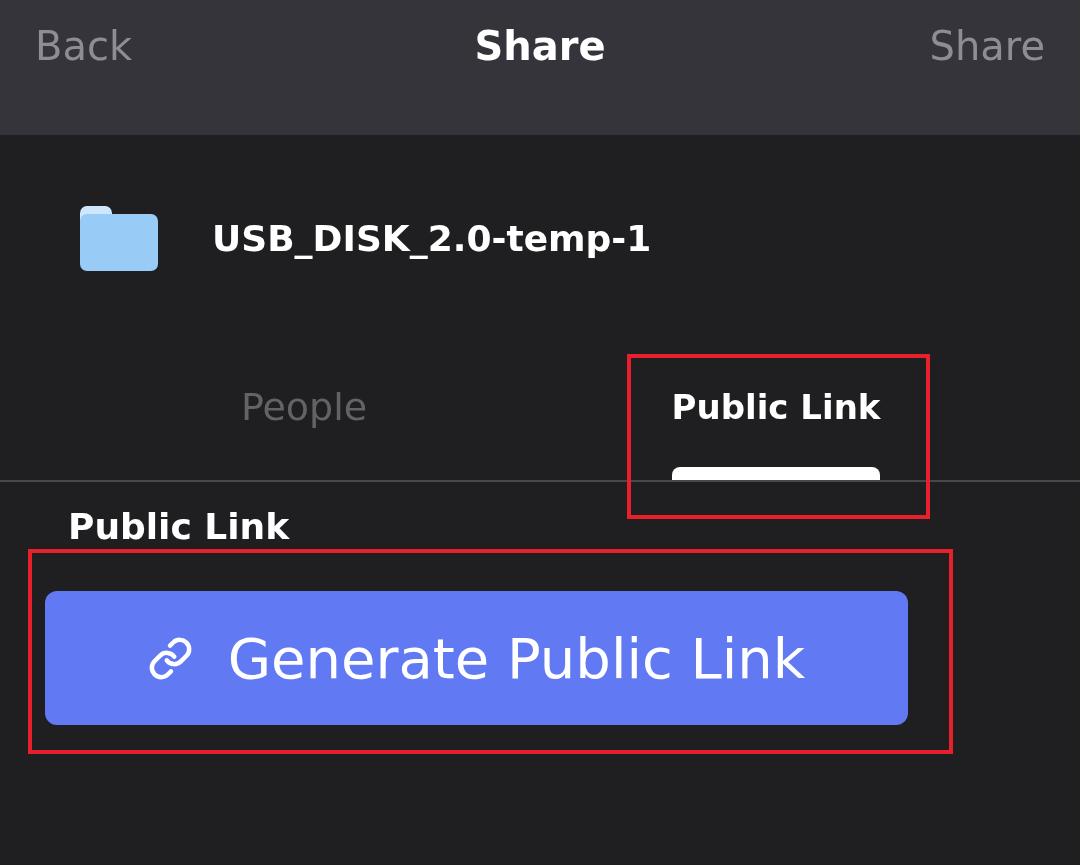 This screenshot has width=1080, height=865. What do you see at coordinates (119, 238) in the screenshot?
I see `folder-icon` at bounding box center [119, 238].